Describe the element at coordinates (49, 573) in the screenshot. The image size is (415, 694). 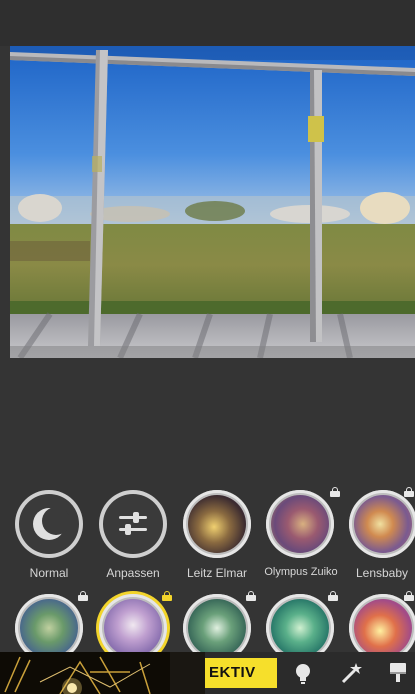
I see `lens-label-normal: Normal` at that location.